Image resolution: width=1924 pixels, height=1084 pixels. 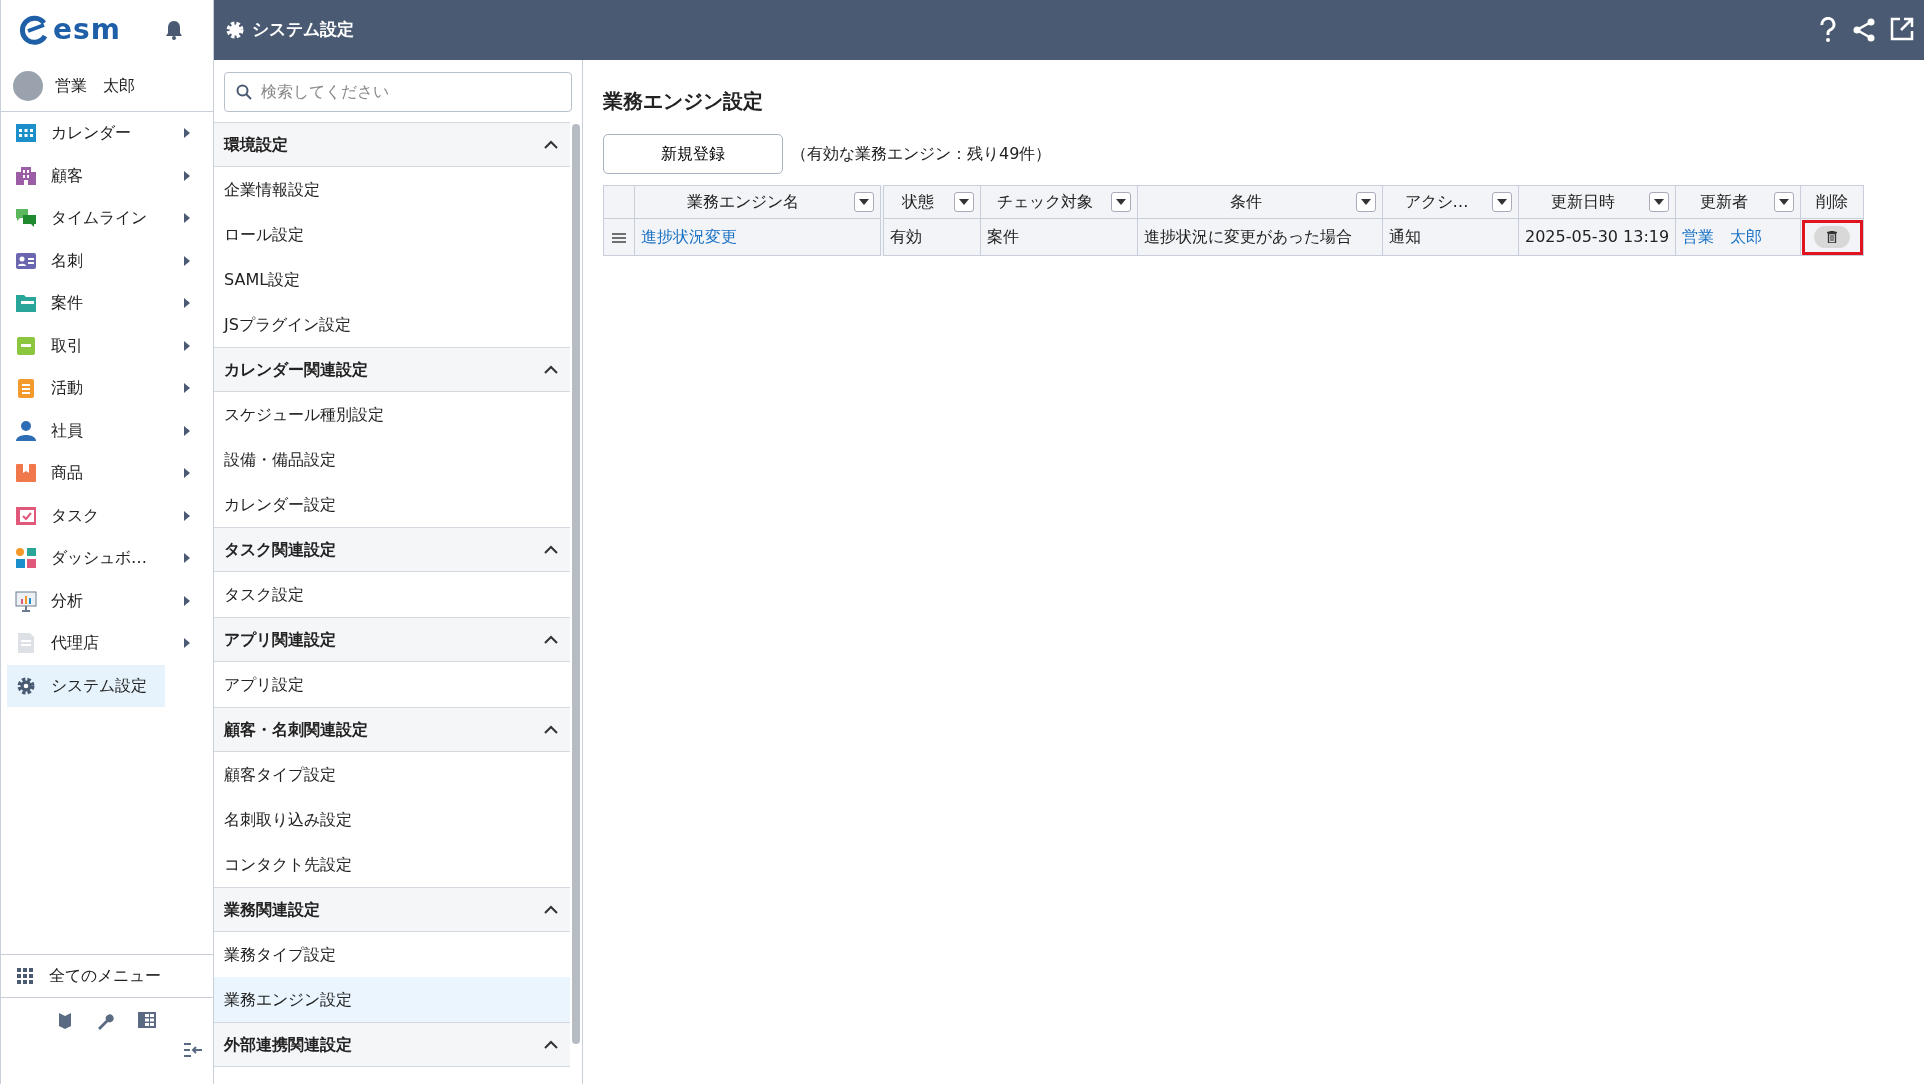 I want to click on section-header: カレンダー関連設定, so click(x=392, y=369).